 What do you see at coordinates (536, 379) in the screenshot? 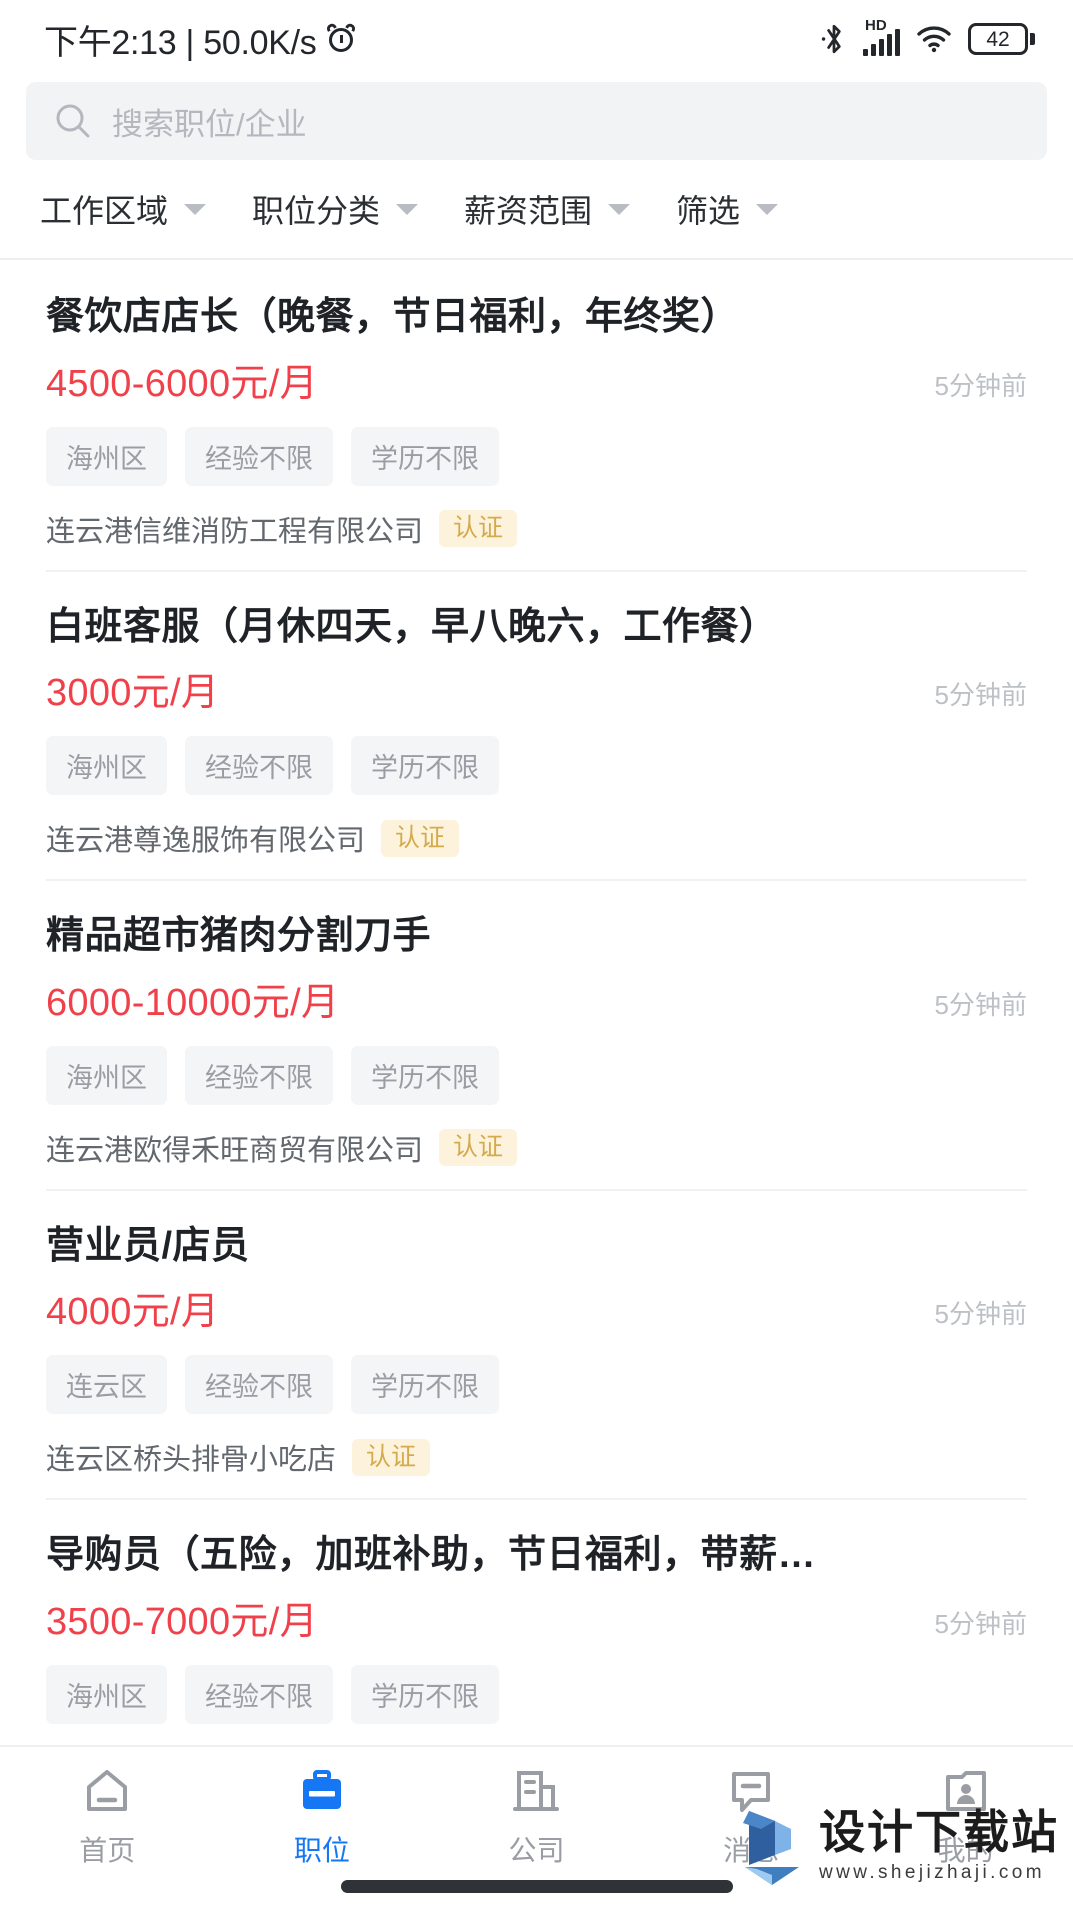
I see `salary-row: 4500-6000元/月 5分钟前` at bounding box center [536, 379].